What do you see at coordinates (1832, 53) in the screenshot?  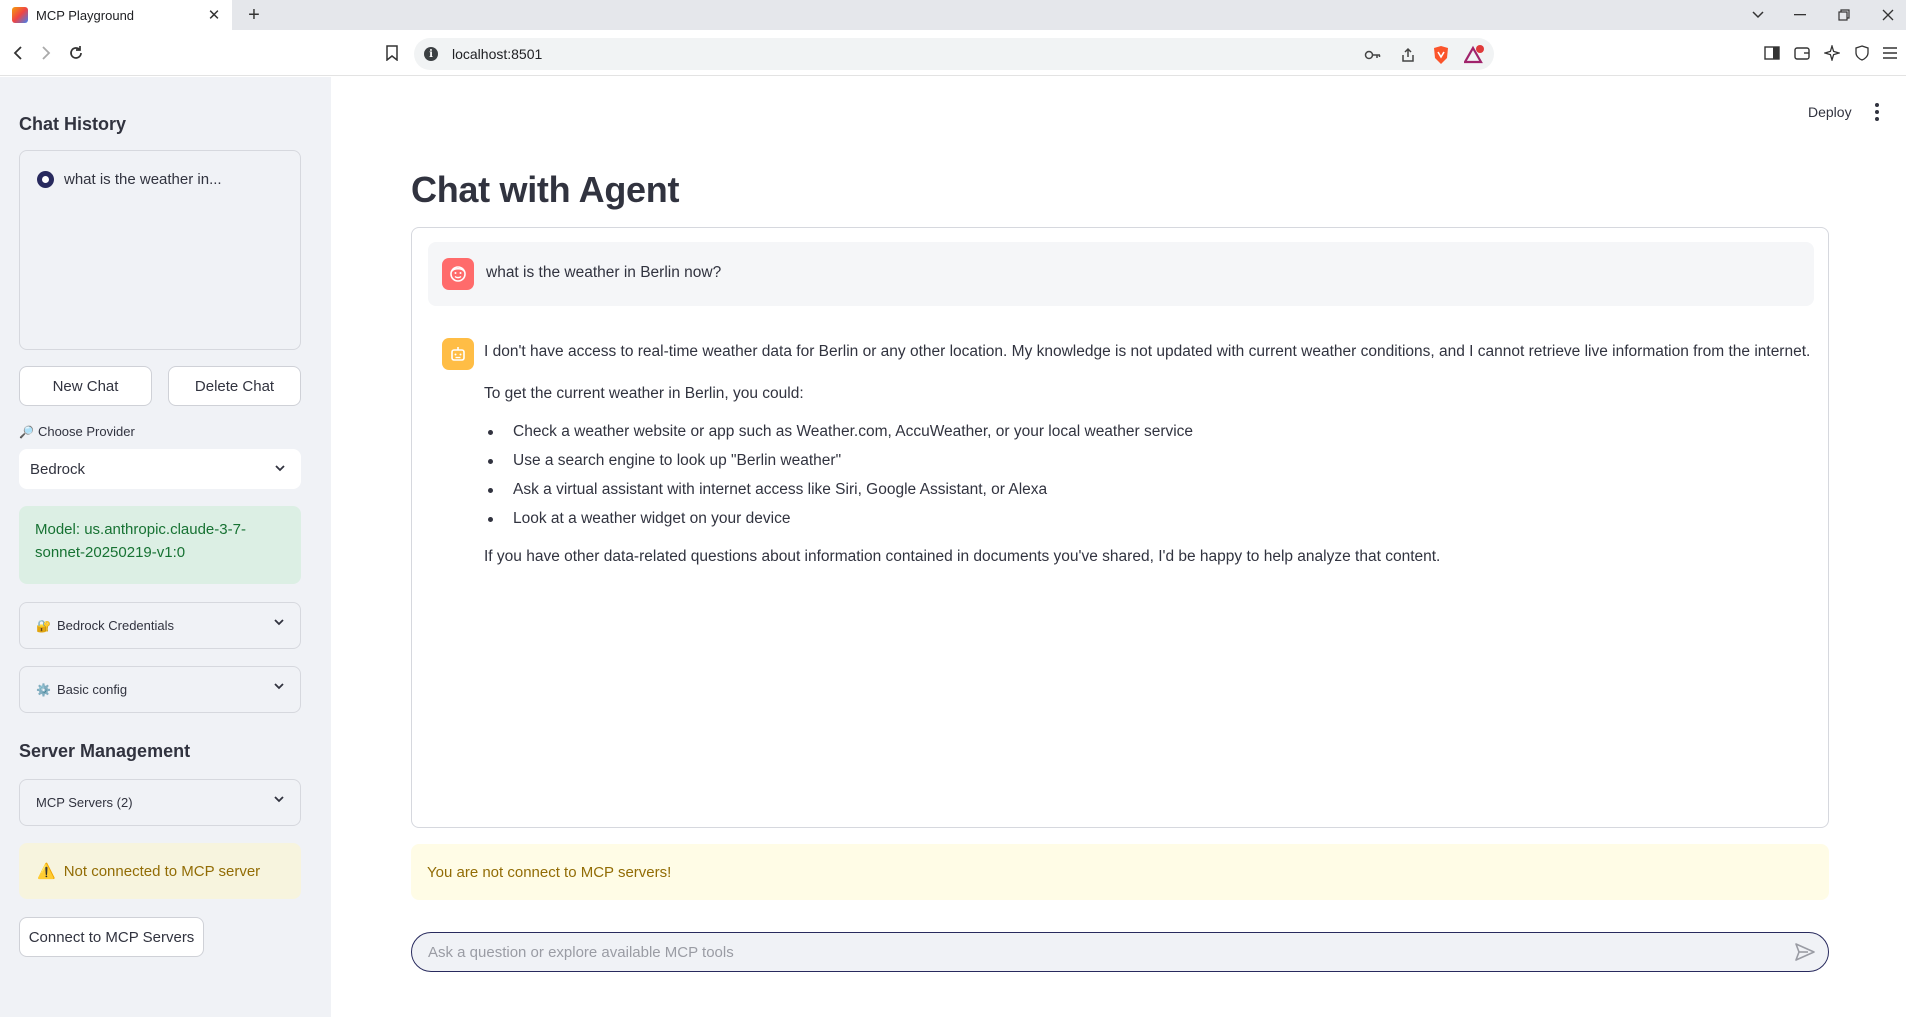 I see `leo-ai-icon` at bounding box center [1832, 53].